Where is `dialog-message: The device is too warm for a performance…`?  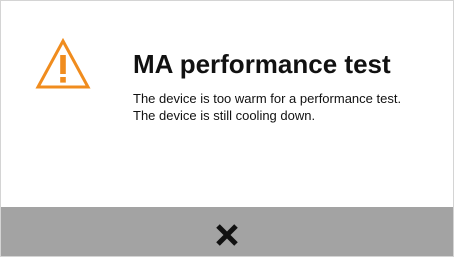 dialog-message: The device is too warm for a performance… is located at coordinates (283, 107).